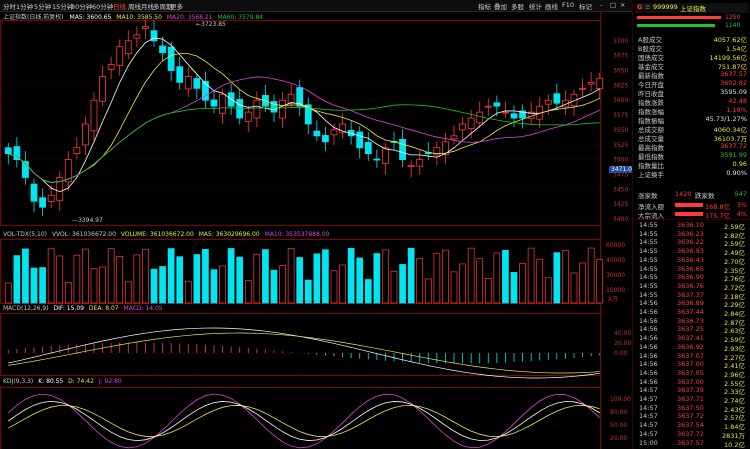 Image resolution: width=750 pixels, height=449 pixels. What do you see at coordinates (620, 219) in the screenshot?
I see `y-tick-label: 3400` at bounding box center [620, 219].